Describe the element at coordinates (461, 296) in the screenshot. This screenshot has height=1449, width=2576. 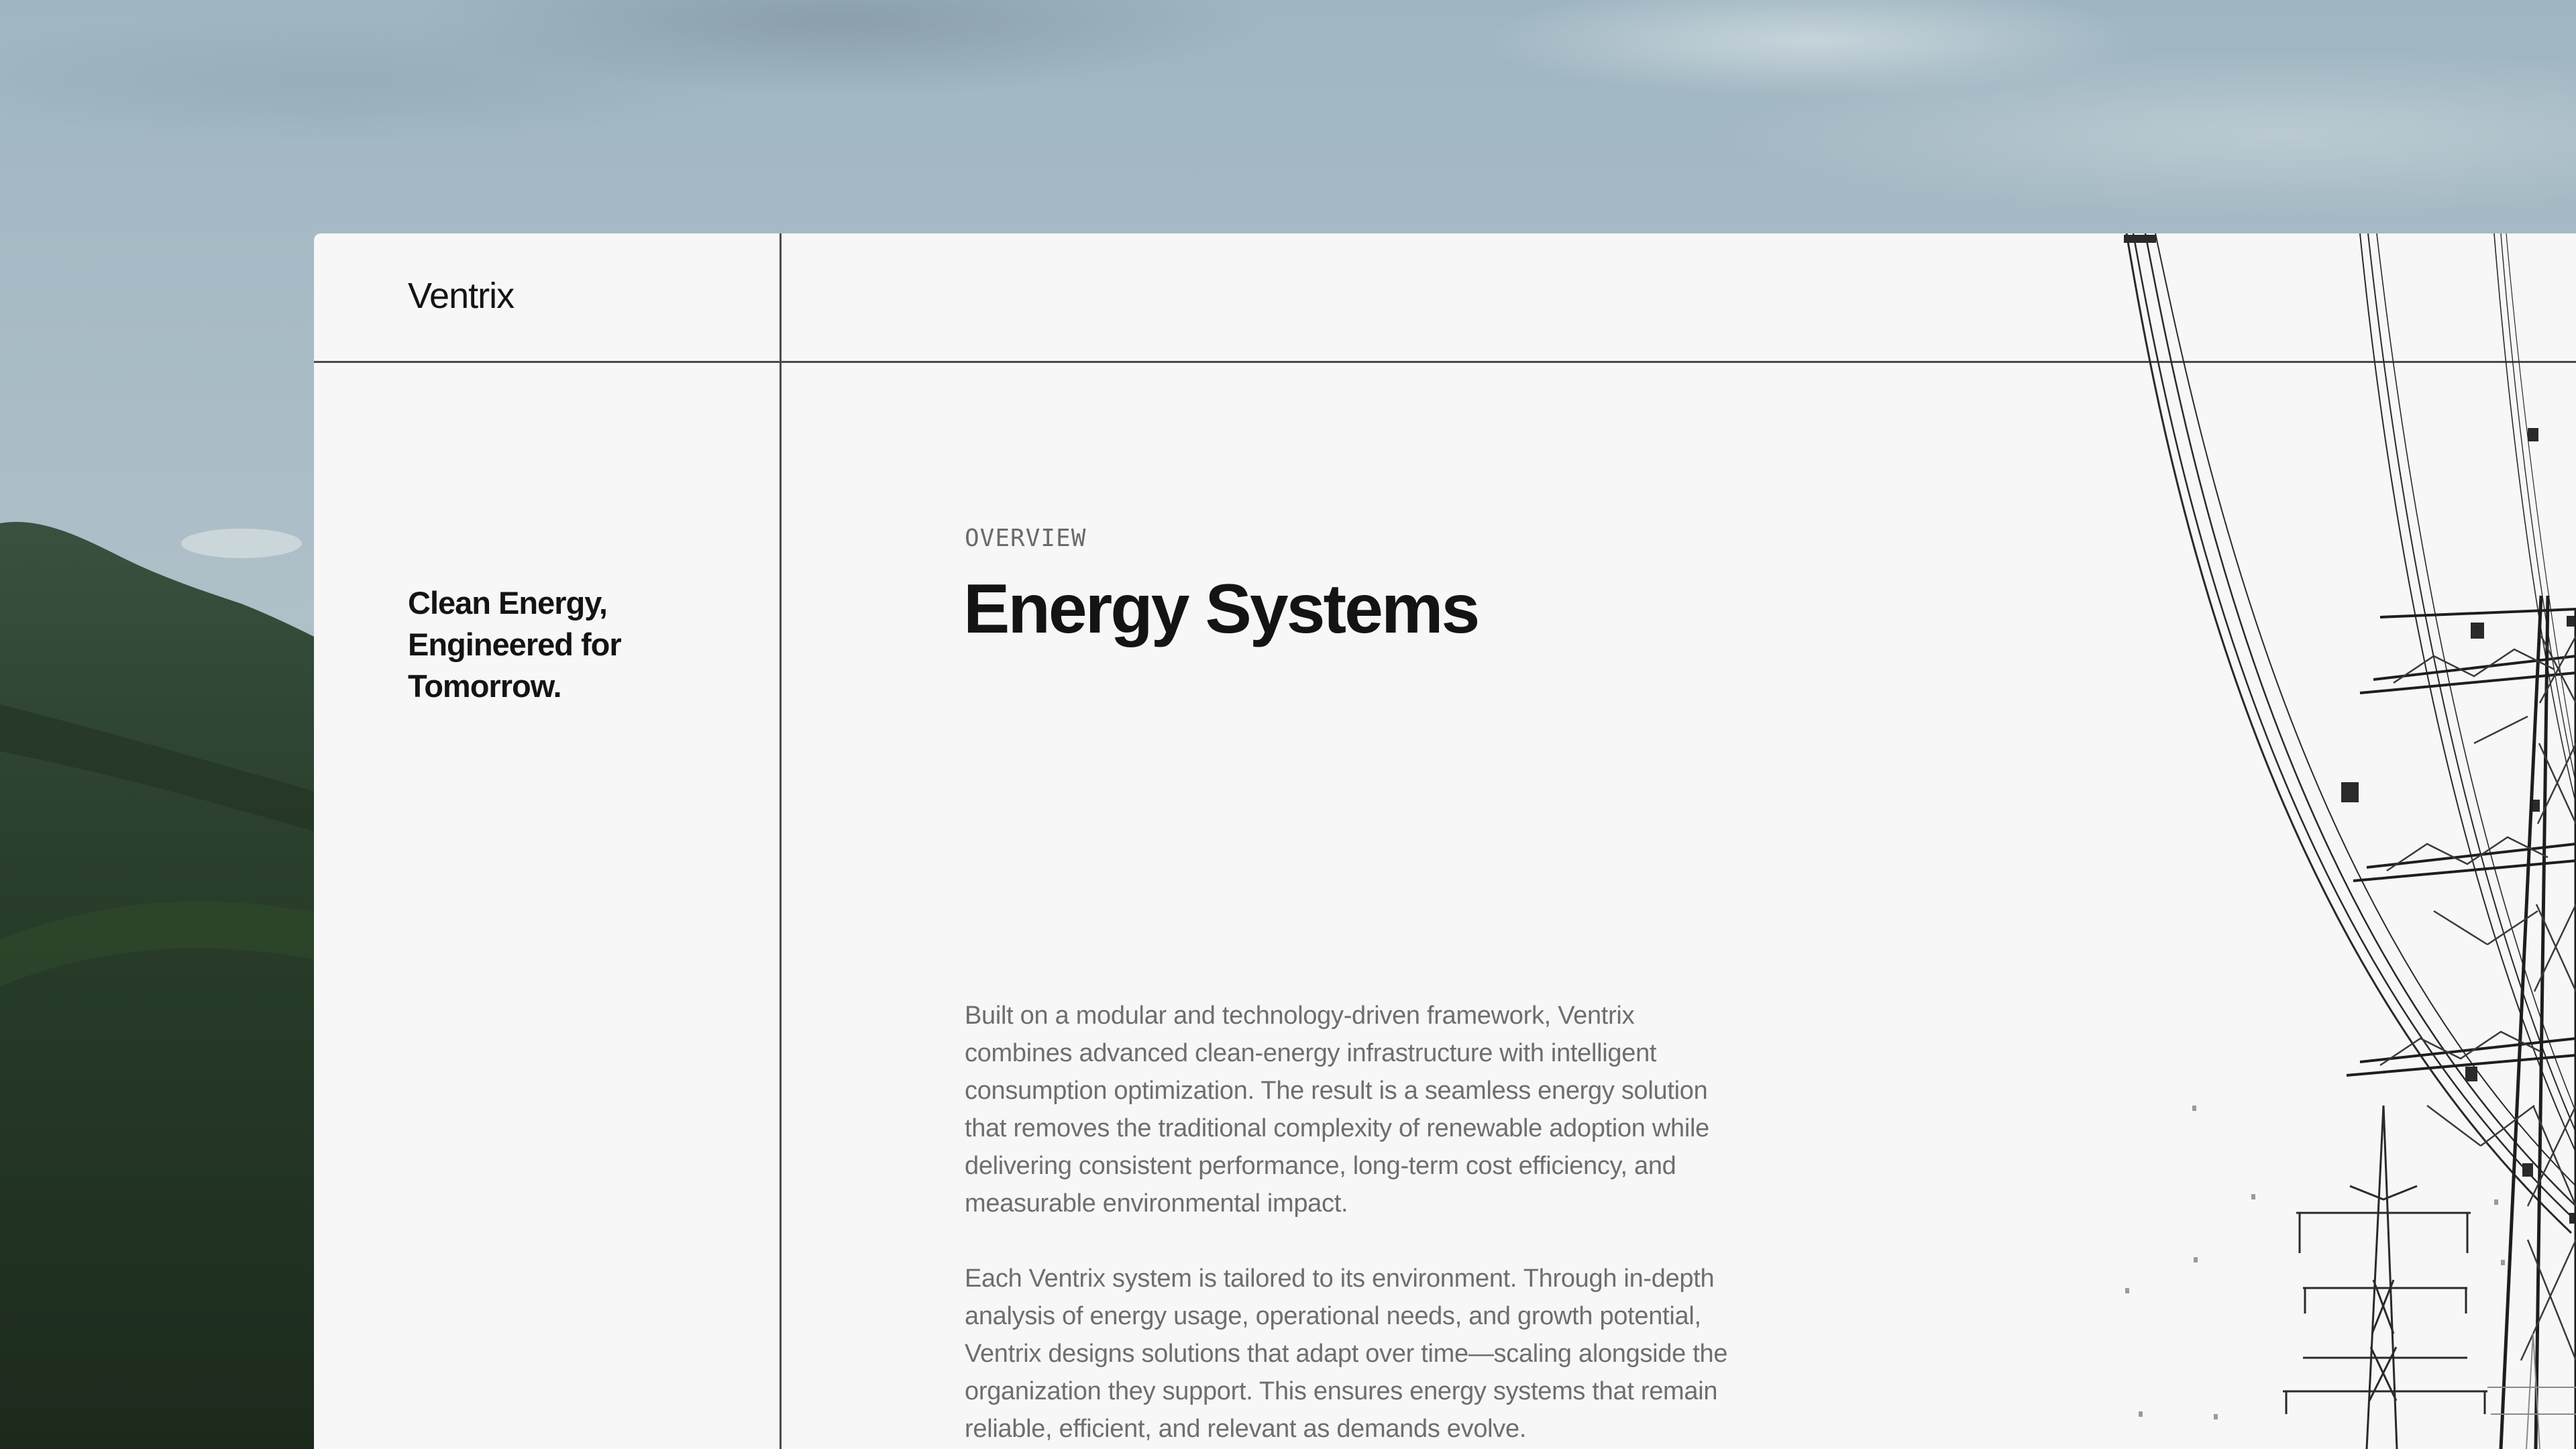
I see `brand-logo: Ventrix` at that location.